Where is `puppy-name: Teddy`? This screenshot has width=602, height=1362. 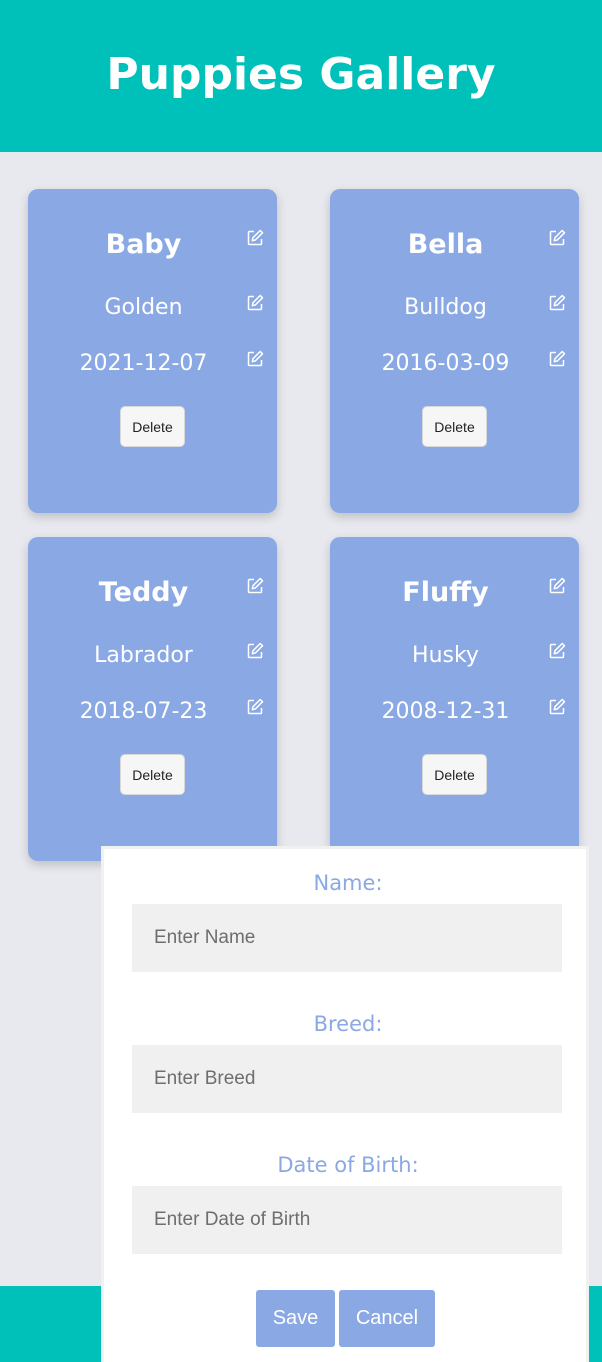
puppy-name: Teddy is located at coordinates (143, 592).